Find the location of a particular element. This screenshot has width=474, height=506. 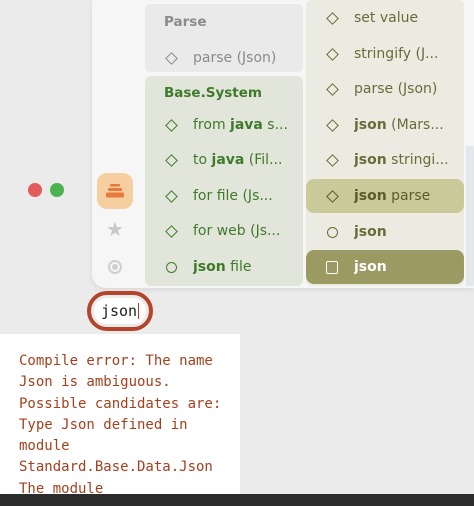

stack-icon is located at coordinates (115, 191).